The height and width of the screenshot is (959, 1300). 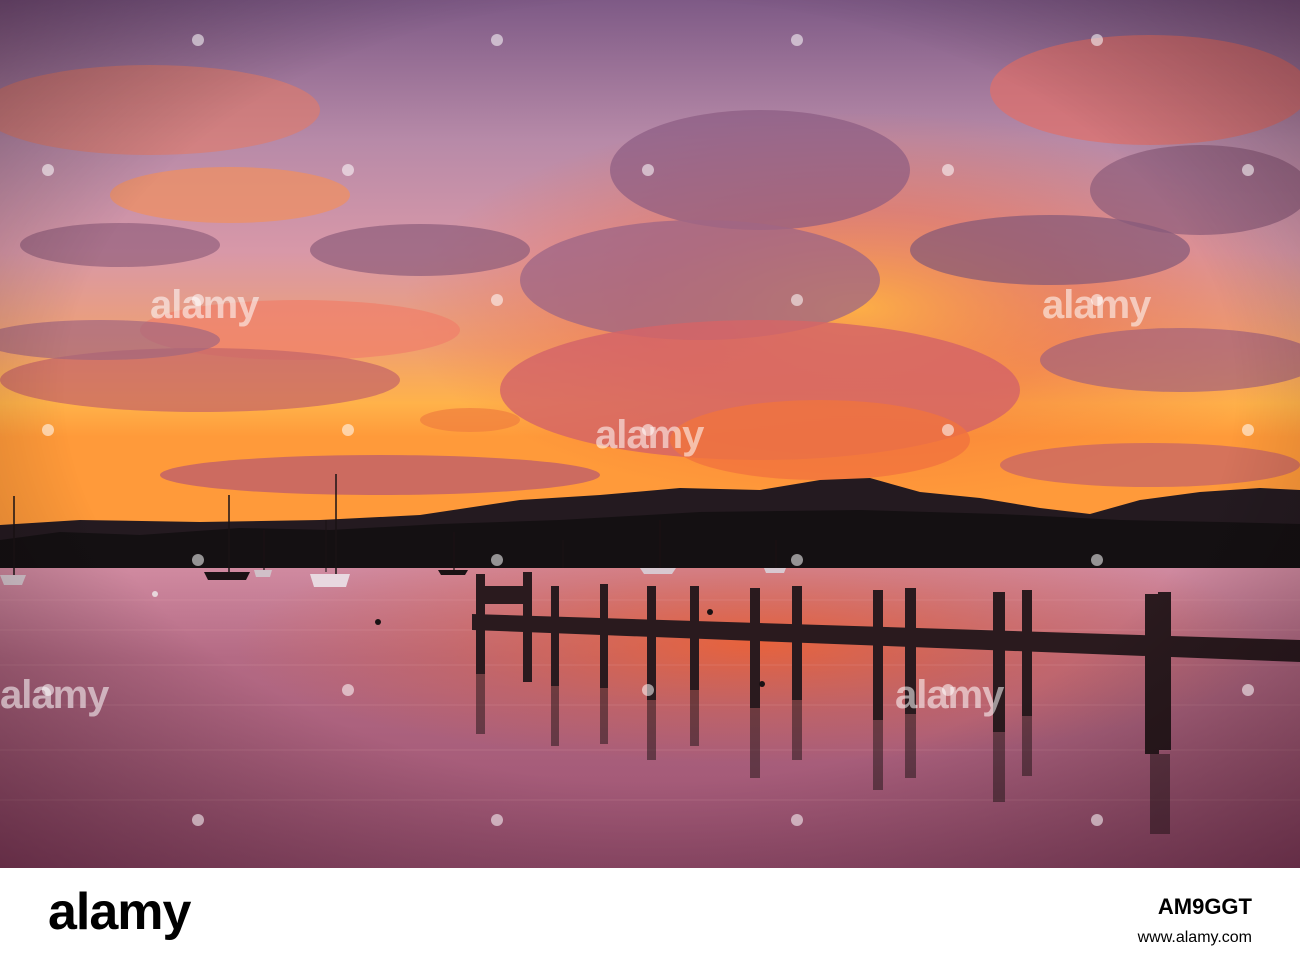 What do you see at coordinates (55, 695) in the screenshot?
I see `watermark-text-4: alamy` at bounding box center [55, 695].